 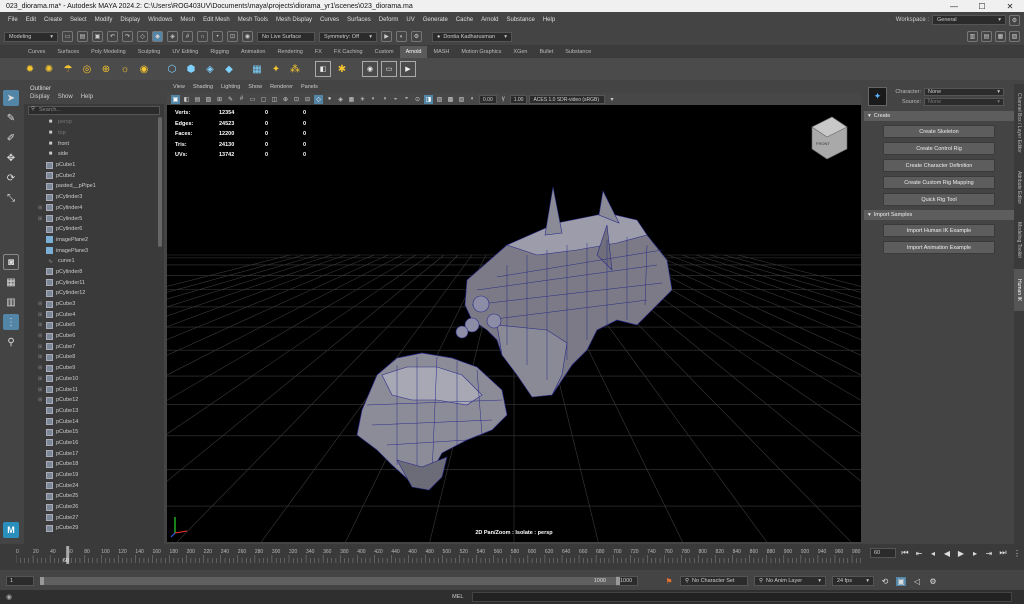 I want to click on backface-icon: ▨, so click(x=461, y=99).